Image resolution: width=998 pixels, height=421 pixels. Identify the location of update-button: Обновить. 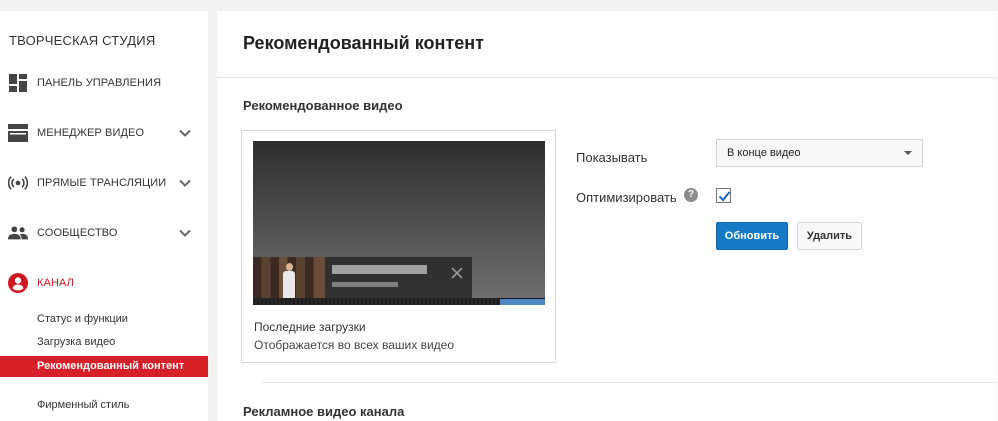
(752, 236).